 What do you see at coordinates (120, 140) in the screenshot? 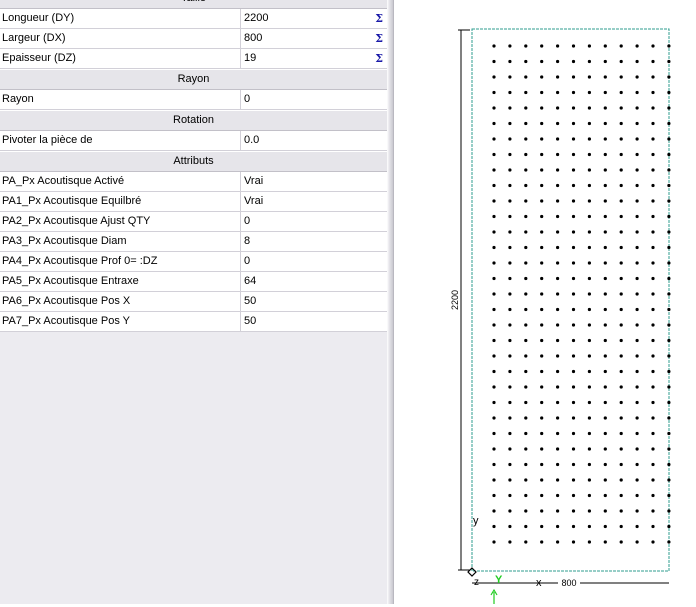
I see `property-label: Pivoter la pièce de` at bounding box center [120, 140].